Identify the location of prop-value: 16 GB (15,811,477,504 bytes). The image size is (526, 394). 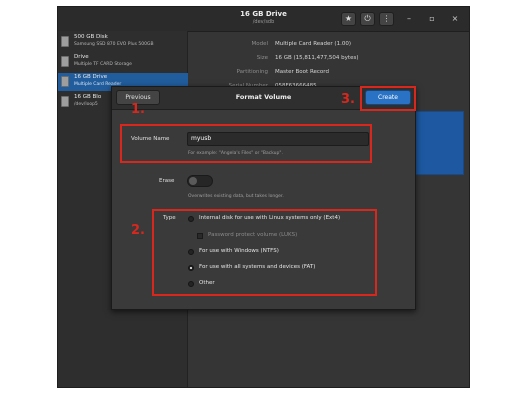
(317, 58).